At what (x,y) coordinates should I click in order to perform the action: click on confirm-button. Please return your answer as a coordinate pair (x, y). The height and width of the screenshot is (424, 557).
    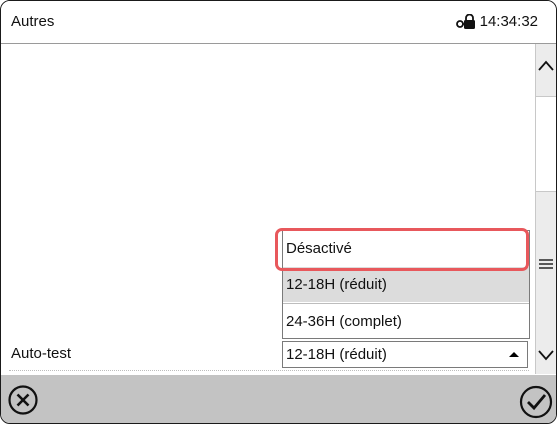
    Looking at the image, I should click on (536, 402).